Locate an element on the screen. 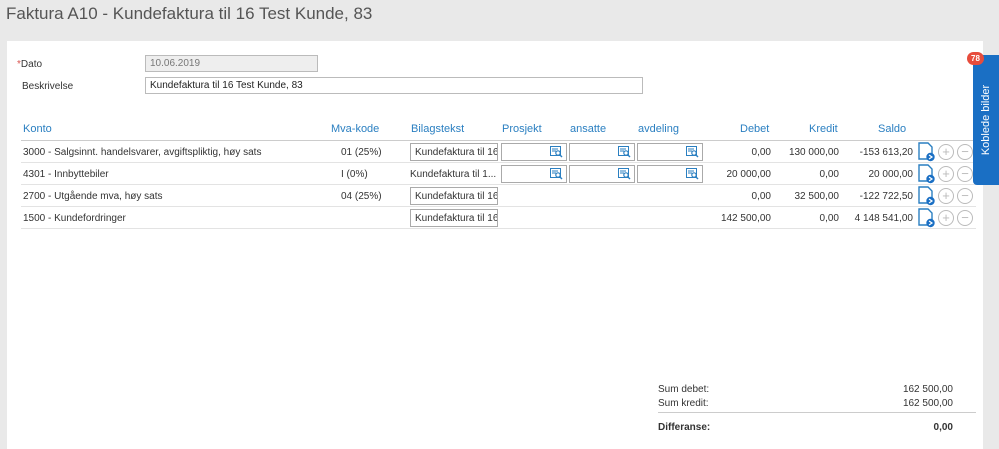 This screenshot has width=999, height=449. date-field: 10.06.2019 is located at coordinates (231, 63).